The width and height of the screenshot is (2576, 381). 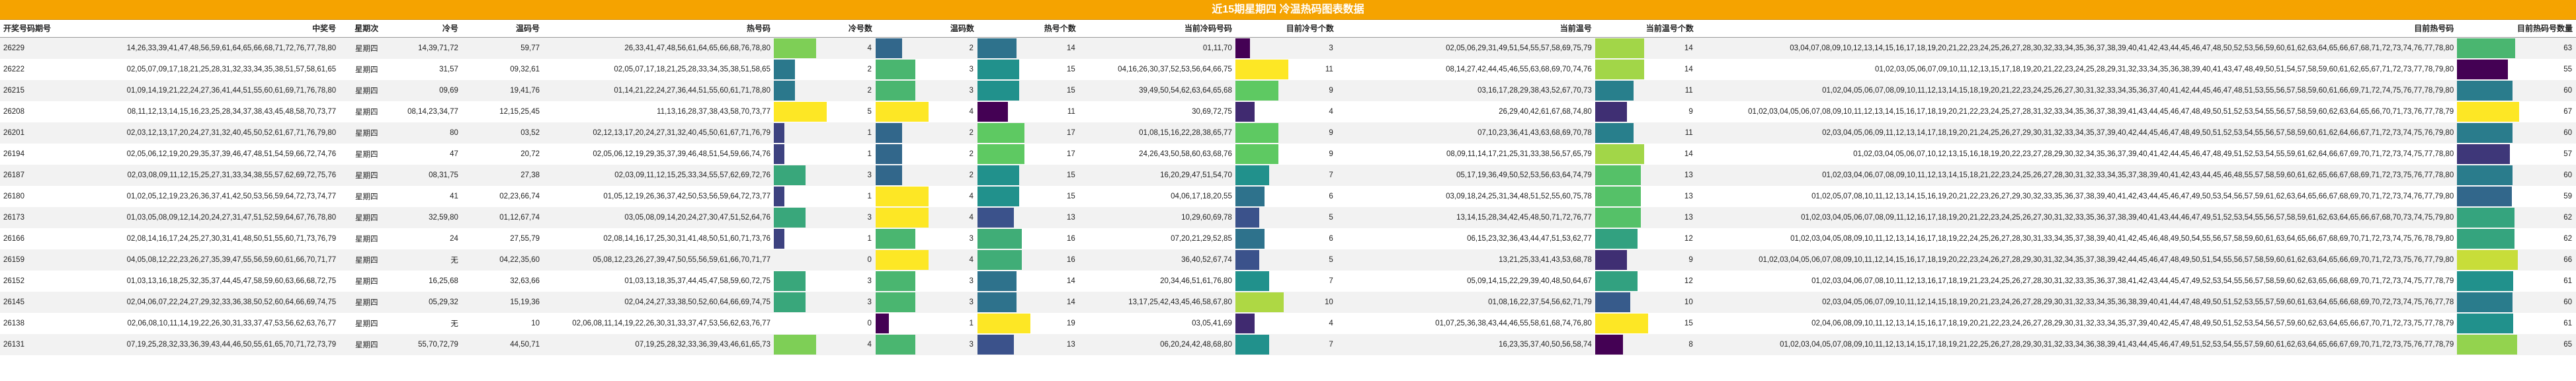 I want to click on warm-numbers-cell: 44,50,71, so click(x=502, y=344).